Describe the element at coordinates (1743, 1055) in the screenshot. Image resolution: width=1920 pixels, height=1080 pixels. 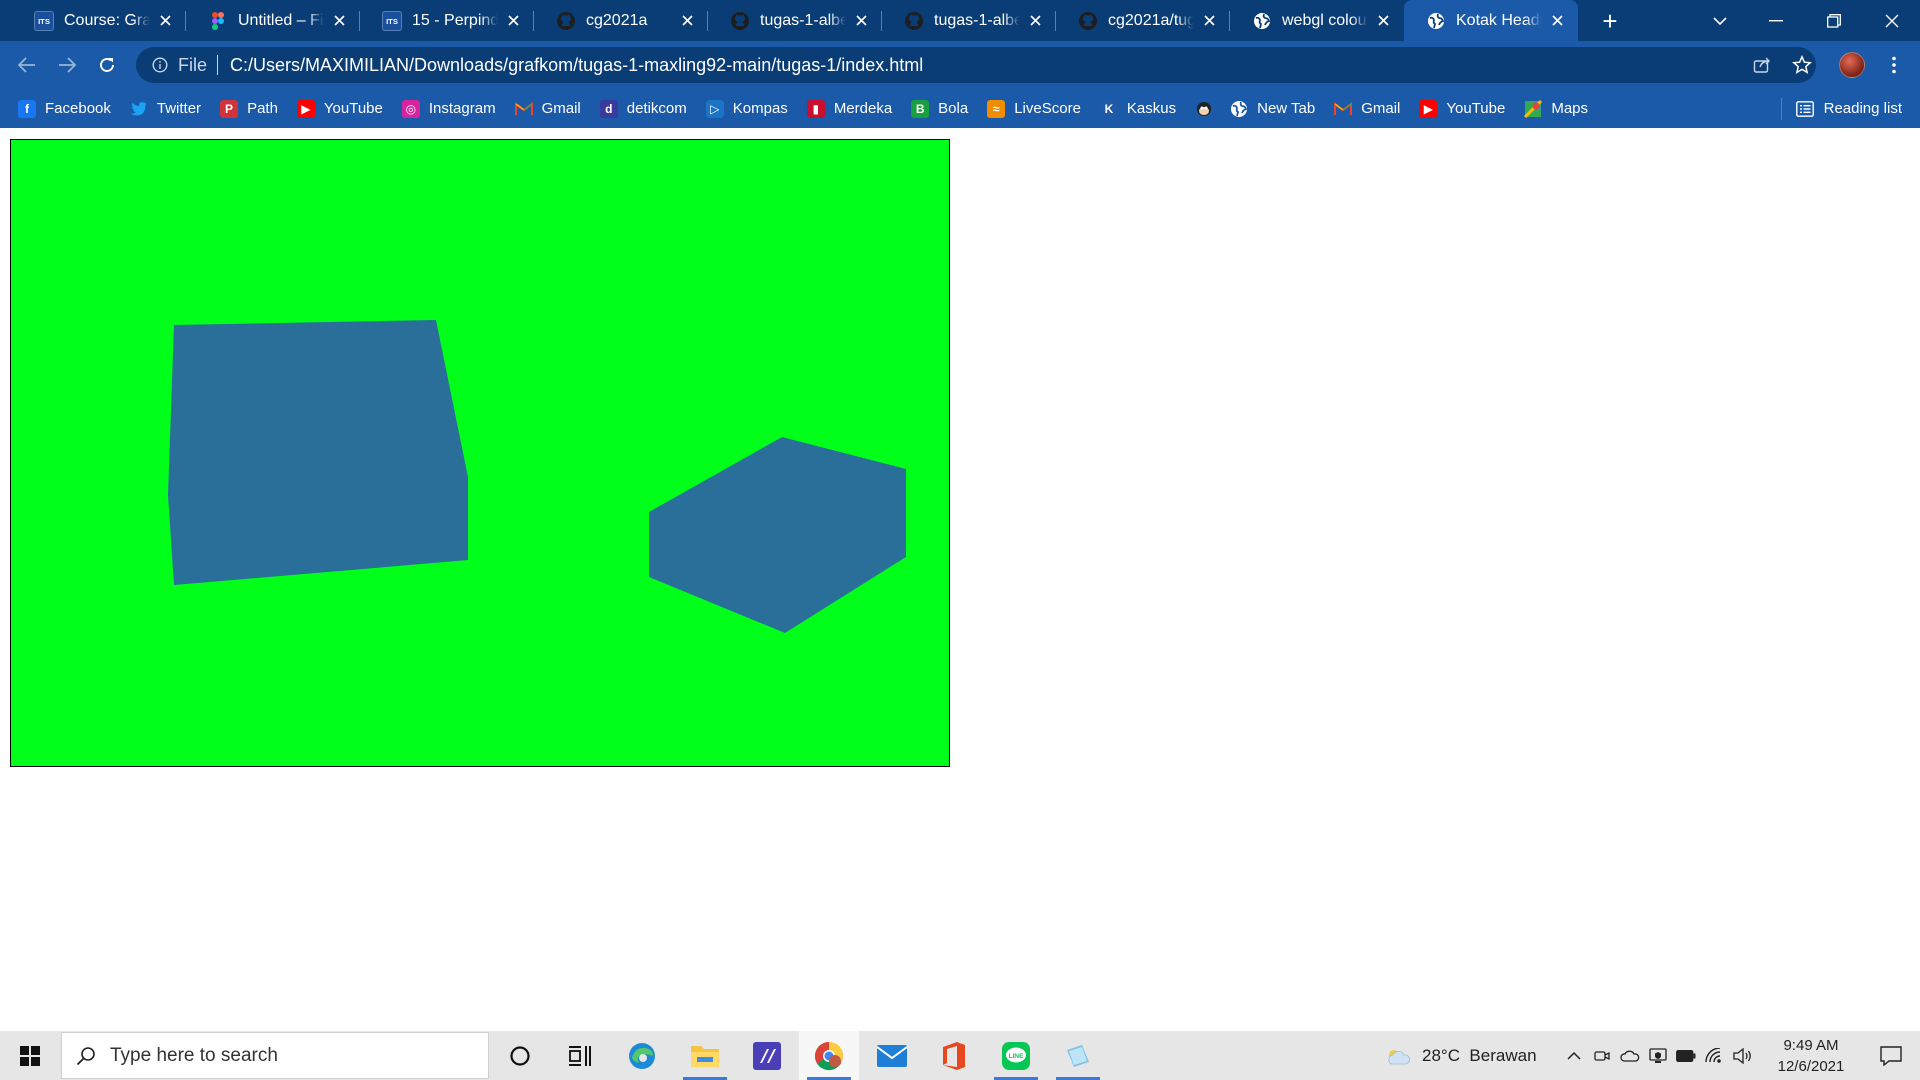
I see `volume-icon` at that location.